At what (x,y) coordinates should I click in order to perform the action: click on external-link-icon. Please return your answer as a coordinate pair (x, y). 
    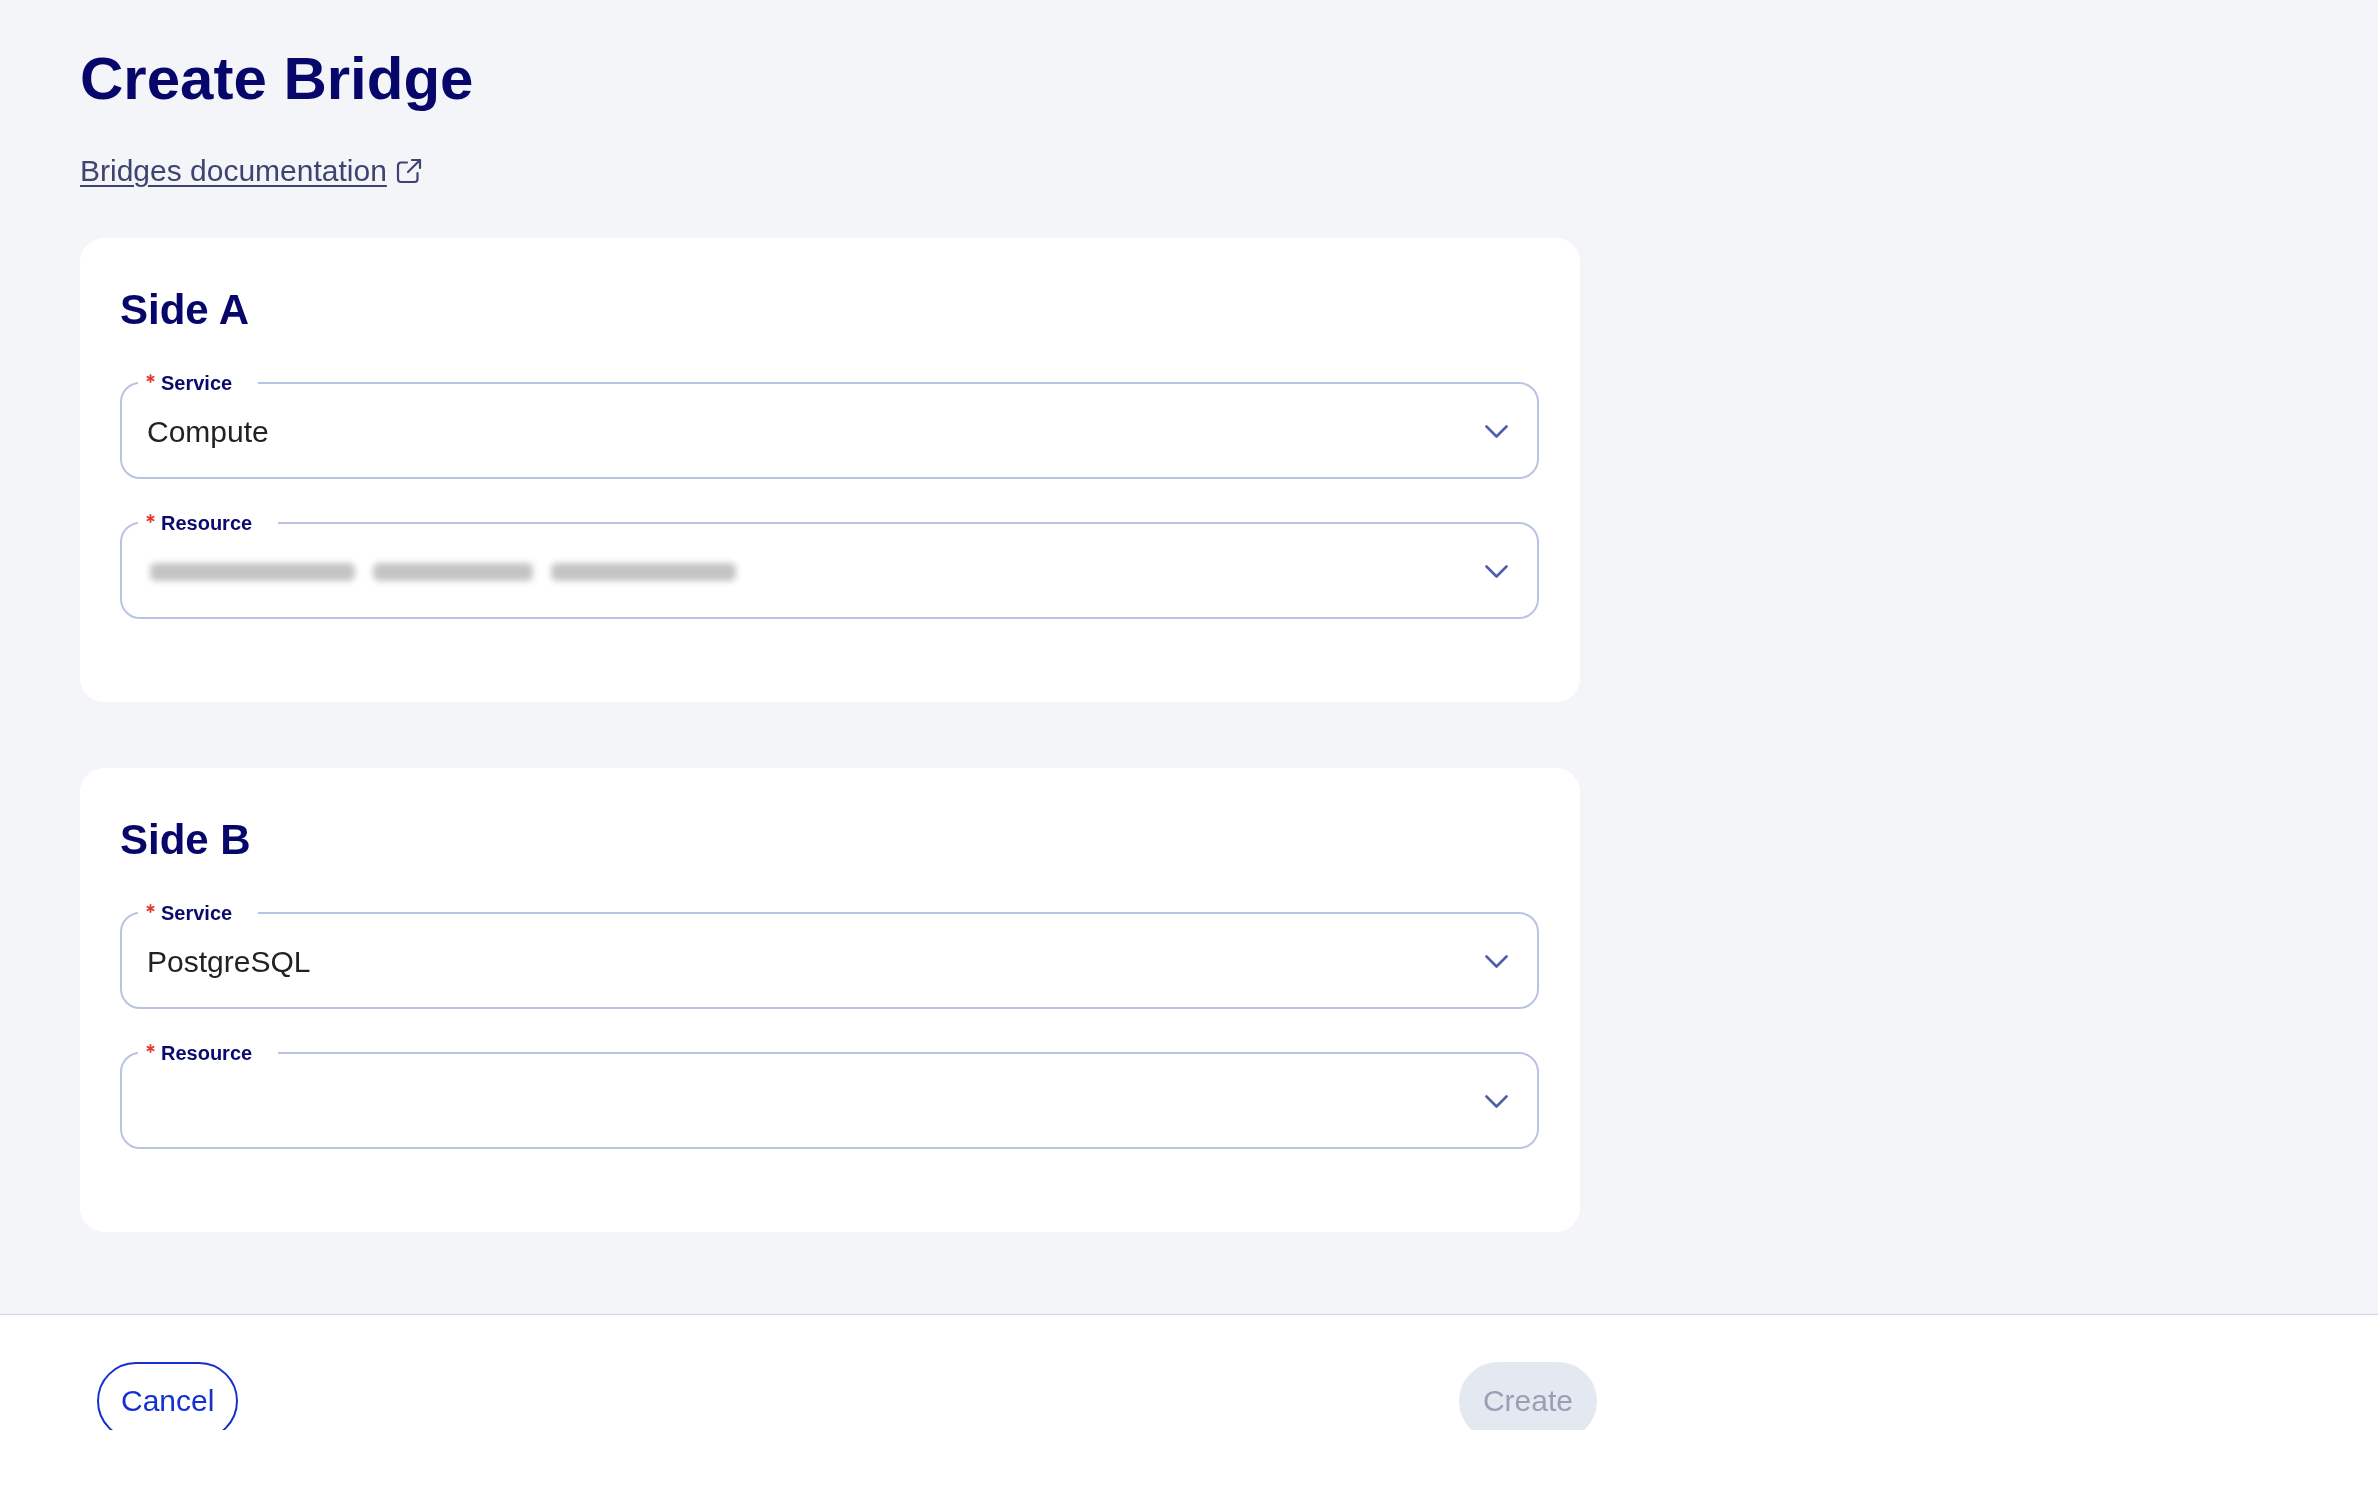
    Looking at the image, I should click on (408, 171).